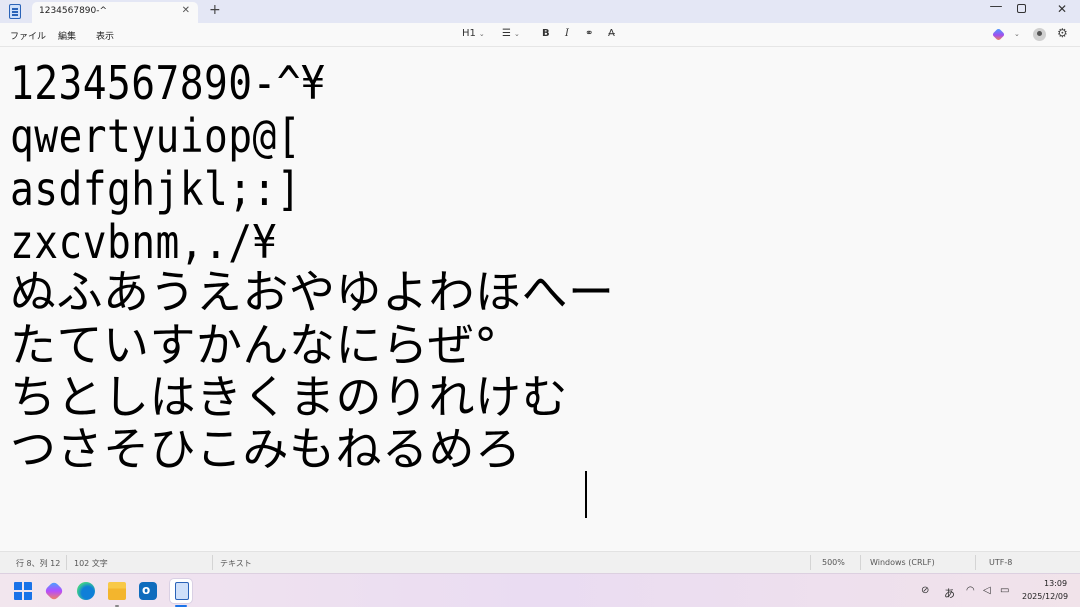 Image resolution: width=1080 pixels, height=607 pixels. Describe the element at coordinates (67, 35) in the screenshot. I see `menu-edit: 編集` at that location.